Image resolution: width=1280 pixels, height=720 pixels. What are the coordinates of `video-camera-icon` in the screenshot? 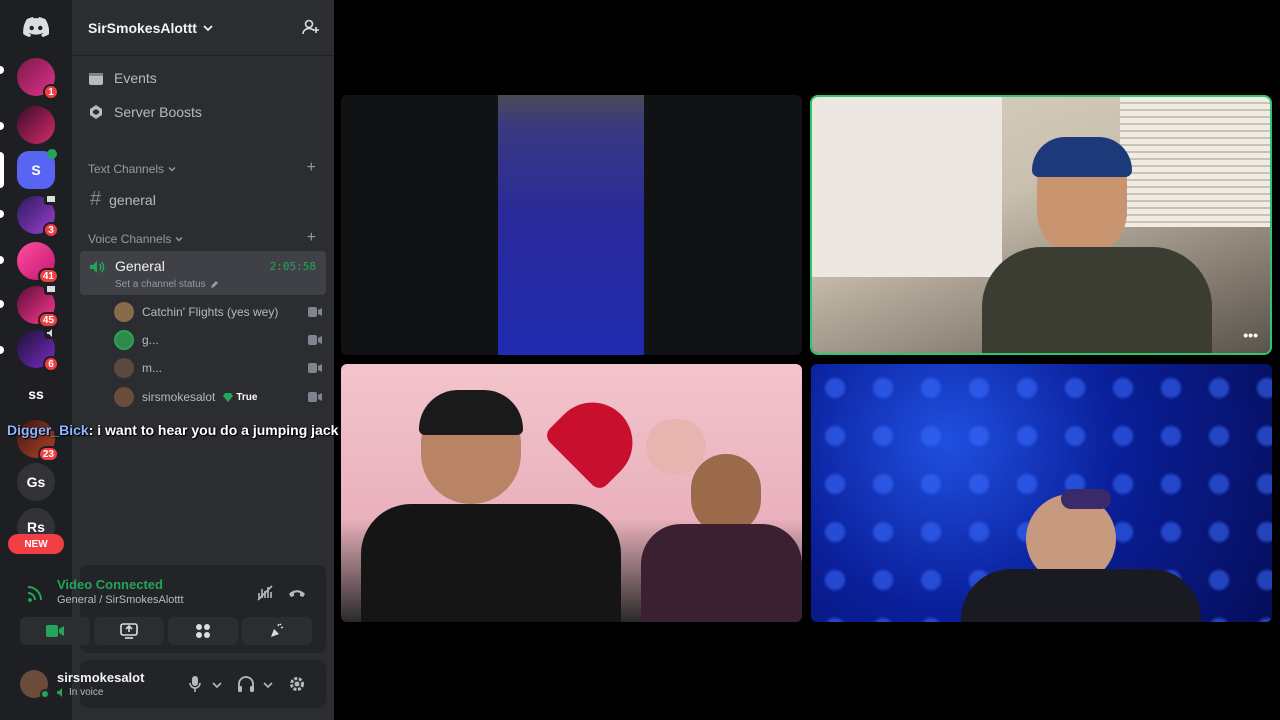 It's located at (55, 631).